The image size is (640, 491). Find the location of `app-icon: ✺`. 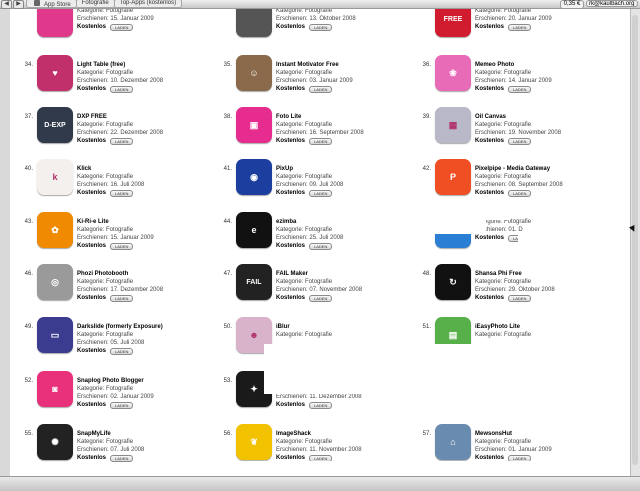

app-icon: ✺ is located at coordinates (55, 442).